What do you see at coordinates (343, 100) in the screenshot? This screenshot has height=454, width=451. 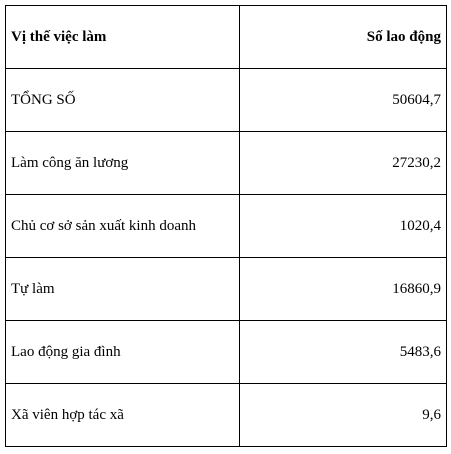 I see `row-value: 50604,7` at bounding box center [343, 100].